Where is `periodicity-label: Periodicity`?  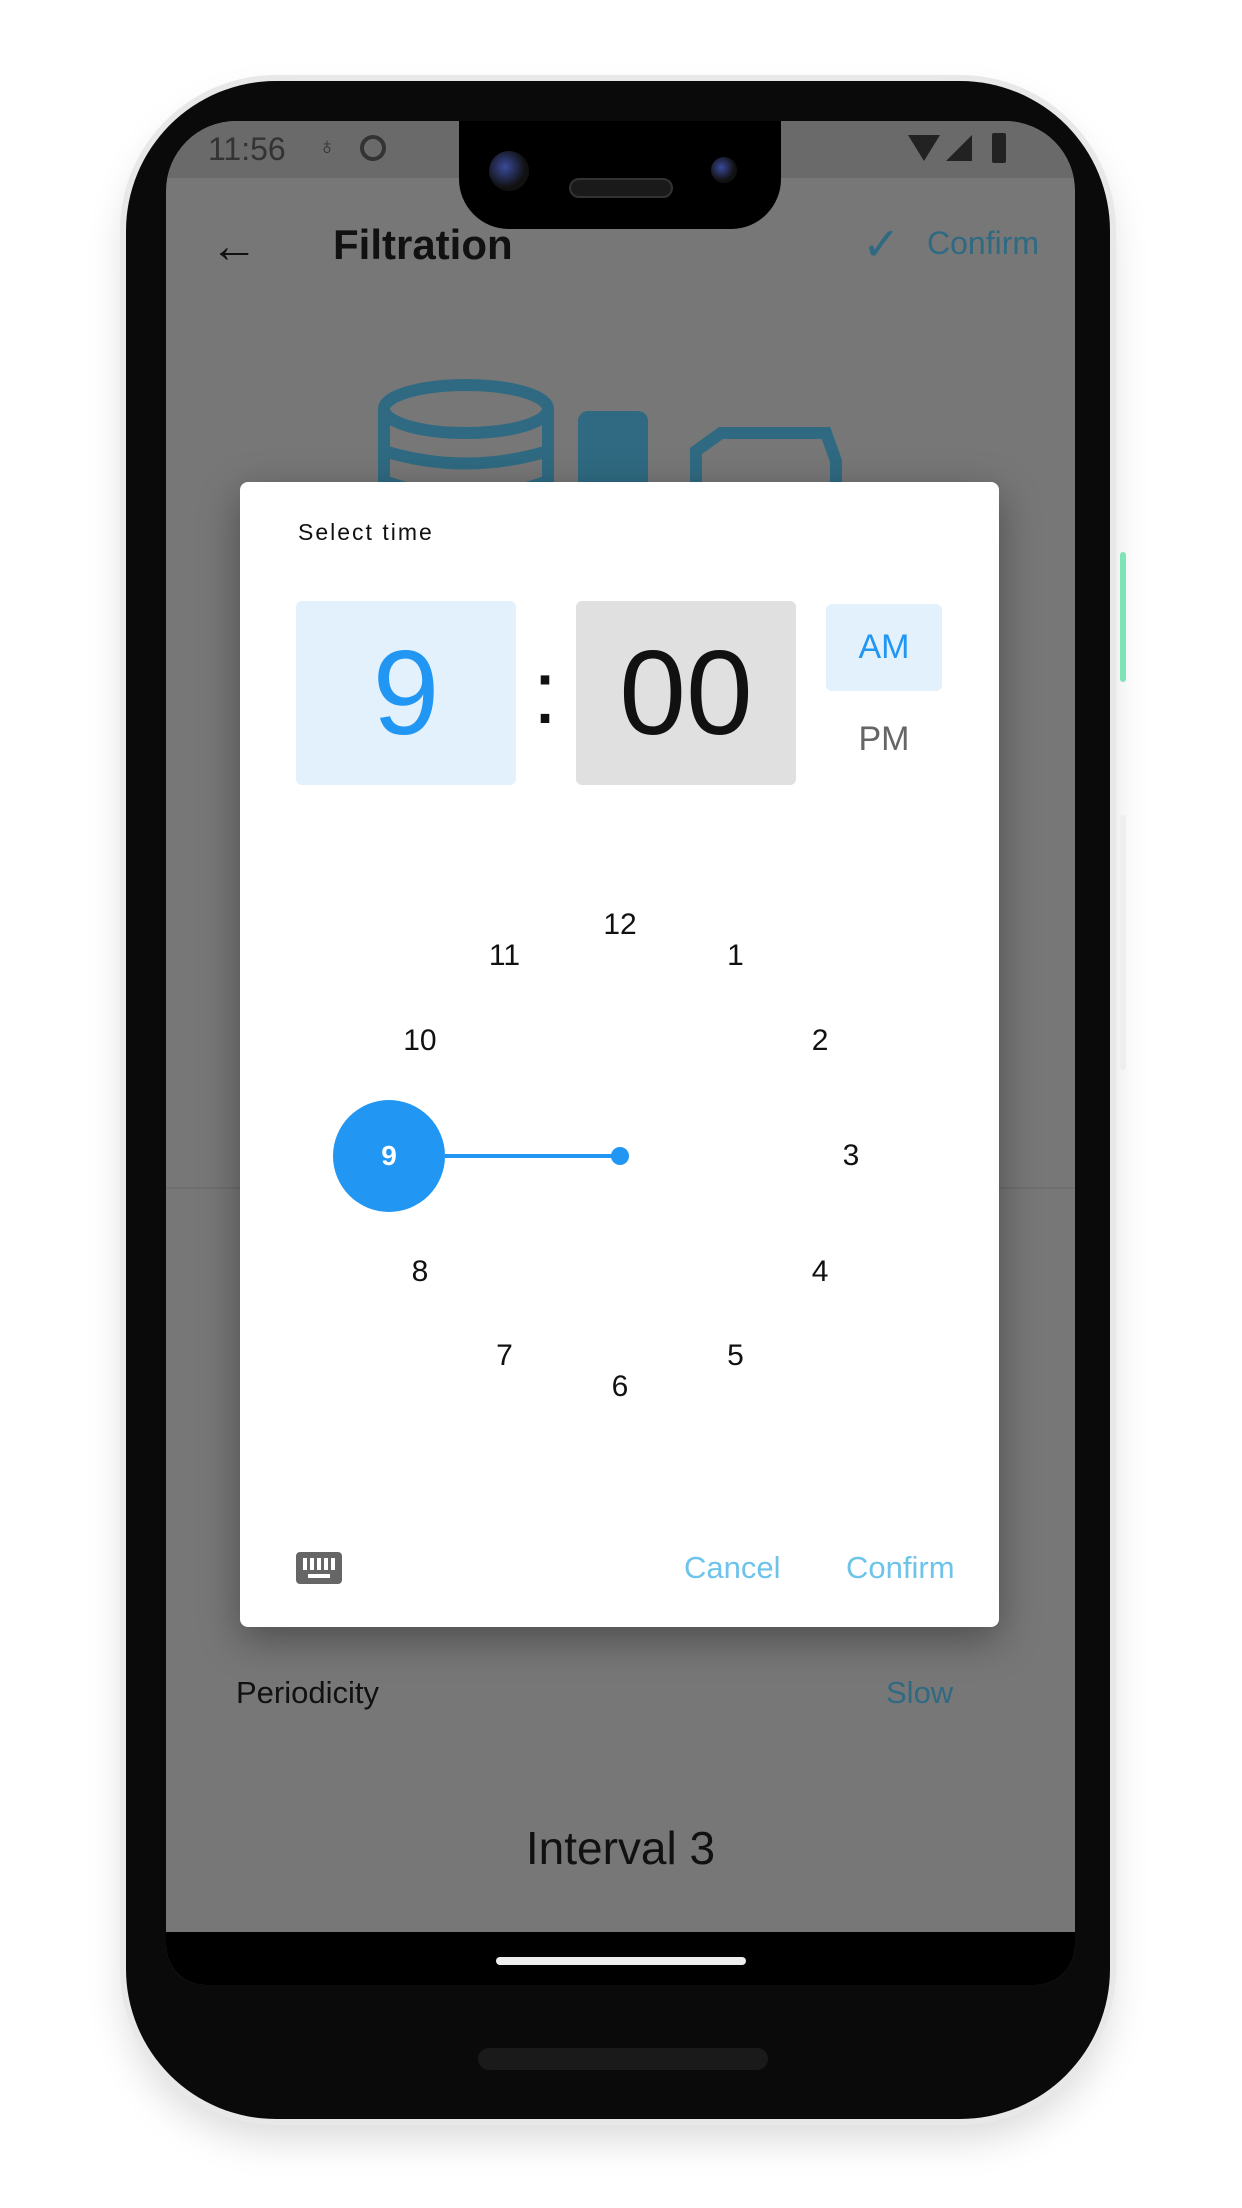 periodicity-label: Periodicity is located at coordinates (307, 1692).